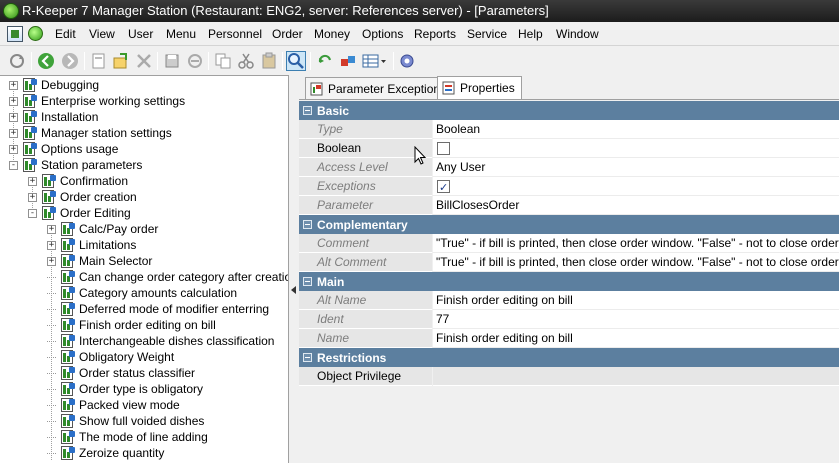  What do you see at coordinates (325, 61) in the screenshot?
I see `reload-icon` at bounding box center [325, 61].